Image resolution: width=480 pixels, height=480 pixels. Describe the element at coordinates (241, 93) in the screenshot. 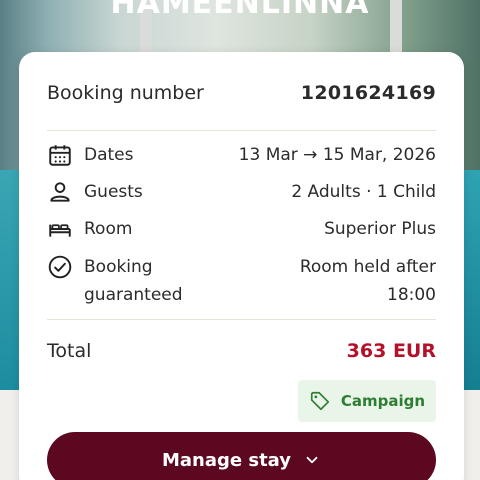

I see `booking-number-row: Booking number 1201624169` at that location.